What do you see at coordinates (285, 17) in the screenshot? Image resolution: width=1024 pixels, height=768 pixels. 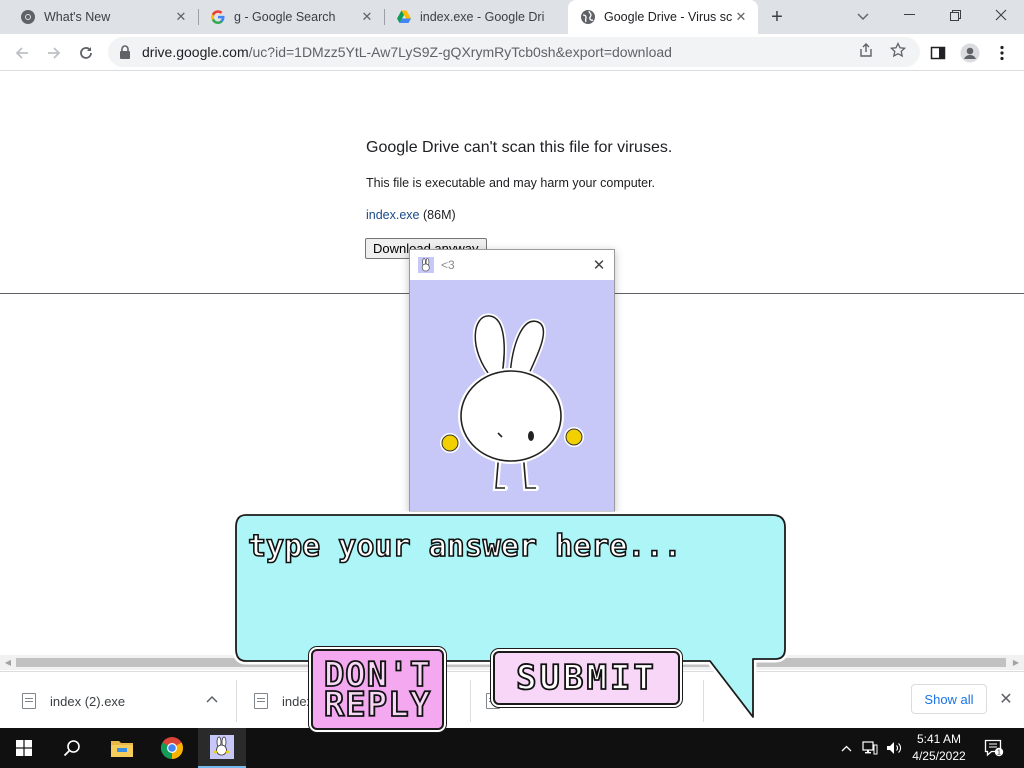 I see `tab-title: g - Google Search` at bounding box center [285, 17].